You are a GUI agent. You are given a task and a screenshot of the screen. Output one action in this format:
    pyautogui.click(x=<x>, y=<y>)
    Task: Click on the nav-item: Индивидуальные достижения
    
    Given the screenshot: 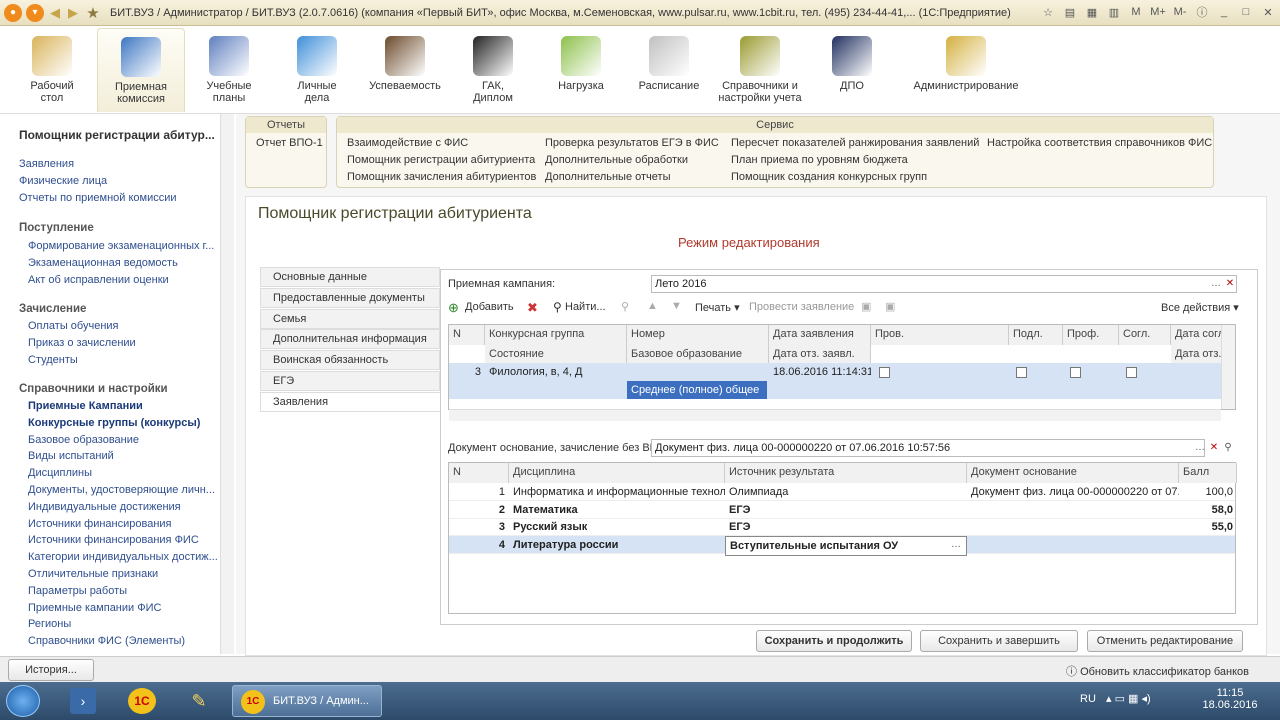 What is the action you would take?
    pyautogui.click(x=104, y=507)
    